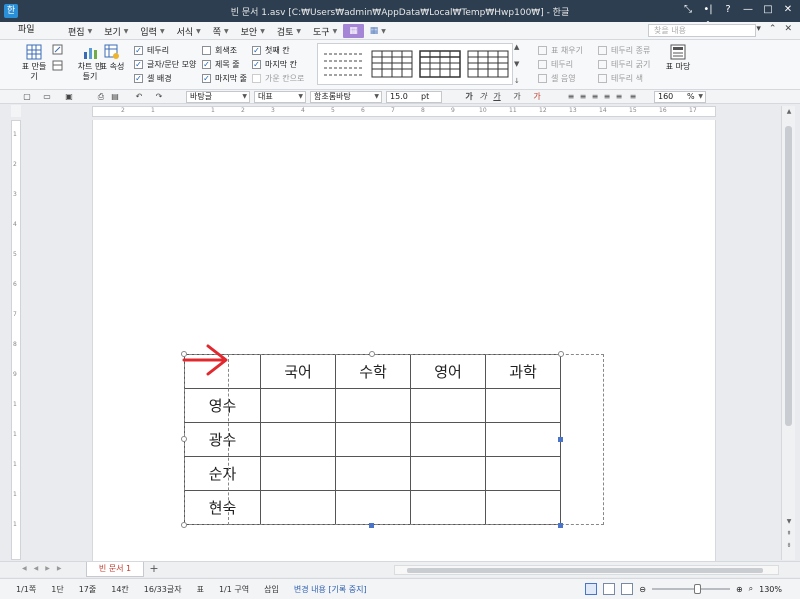 This screenshot has height=599, width=800. What do you see at coordinates (697, 589) in the screenshot?
I see `zoom-slider-knob` at bounding box center [697, 589].